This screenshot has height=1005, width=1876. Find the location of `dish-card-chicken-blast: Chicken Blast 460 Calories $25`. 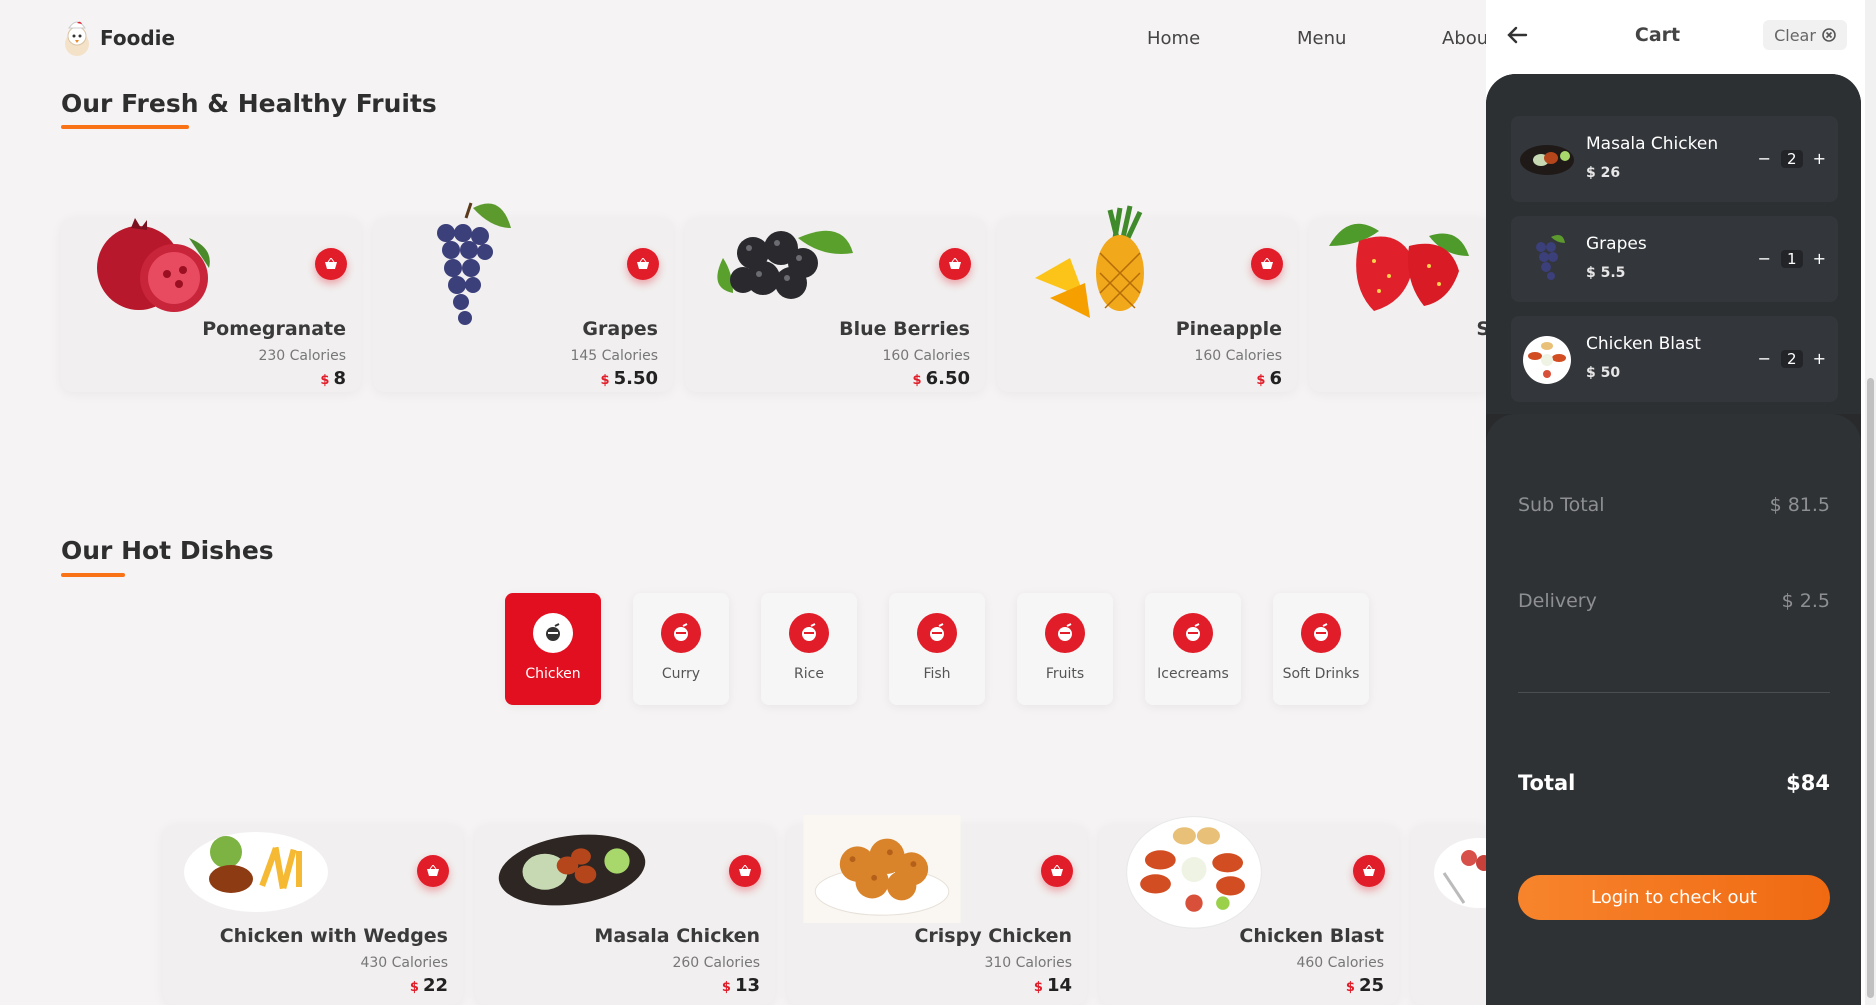

dish-card-chicken-blast: Chicken Blast 460 Calories $25 is located at coordinates (1249, 910).